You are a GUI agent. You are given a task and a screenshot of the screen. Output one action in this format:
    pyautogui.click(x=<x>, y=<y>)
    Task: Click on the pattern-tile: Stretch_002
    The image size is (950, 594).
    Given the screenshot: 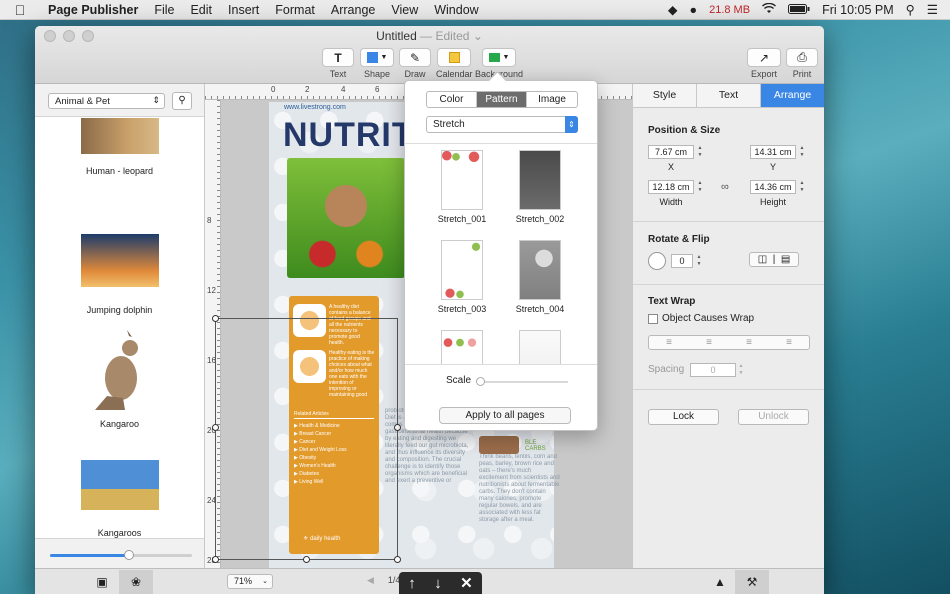 What is the action you would take?
    pyautogui.click(x=540, y=187)
    